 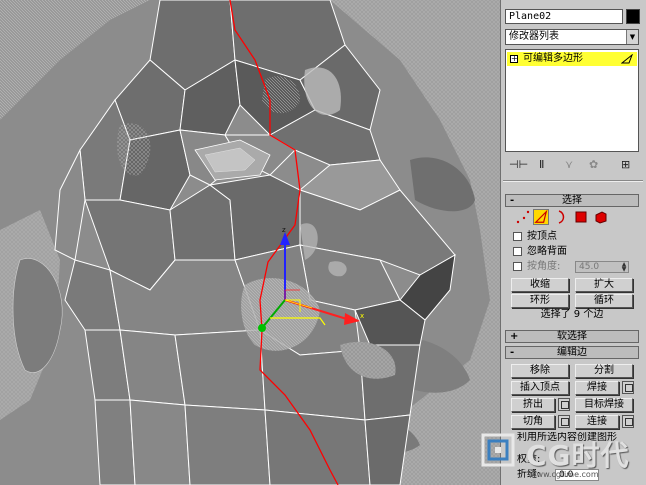 What do you see at coordinates (604, 301) in the screenshot?
I see `loop-button: 循环` at bounding box center [604, 301].